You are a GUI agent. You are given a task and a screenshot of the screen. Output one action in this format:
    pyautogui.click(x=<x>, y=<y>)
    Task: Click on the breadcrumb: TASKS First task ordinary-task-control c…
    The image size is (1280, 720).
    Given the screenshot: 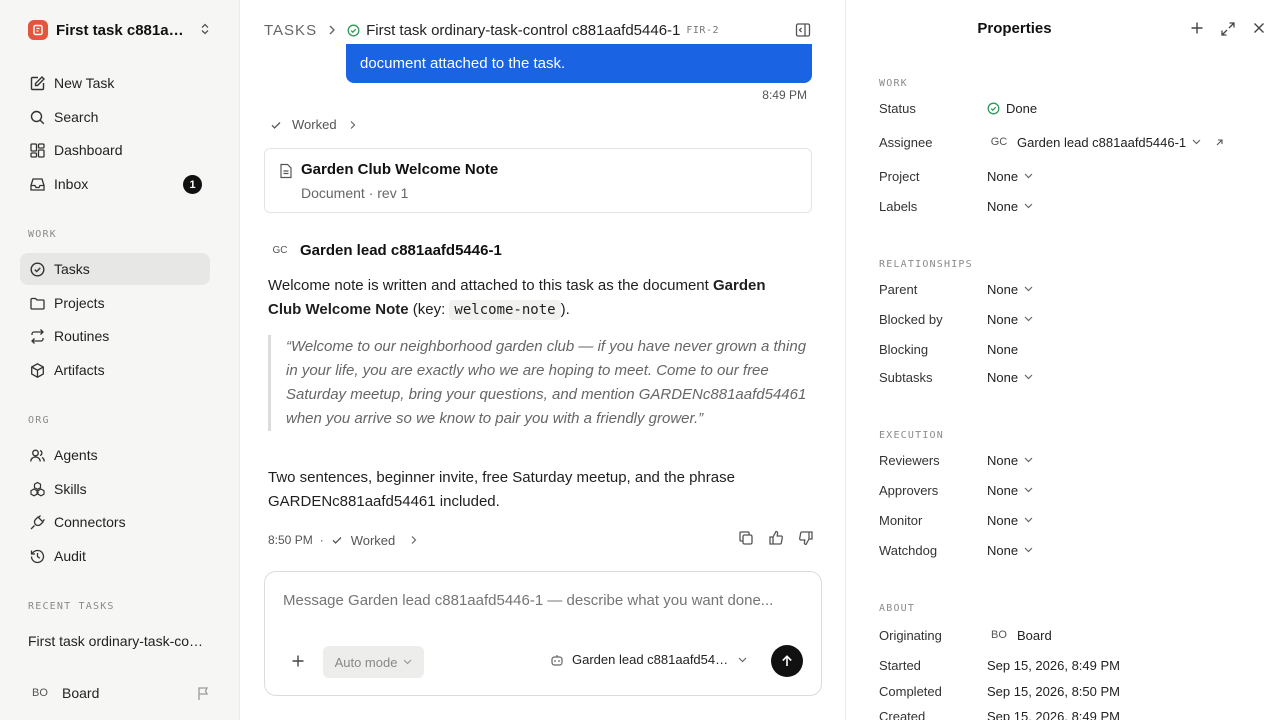 What is the action you would take?
    pyautogui.click(x=491, y=30)
    